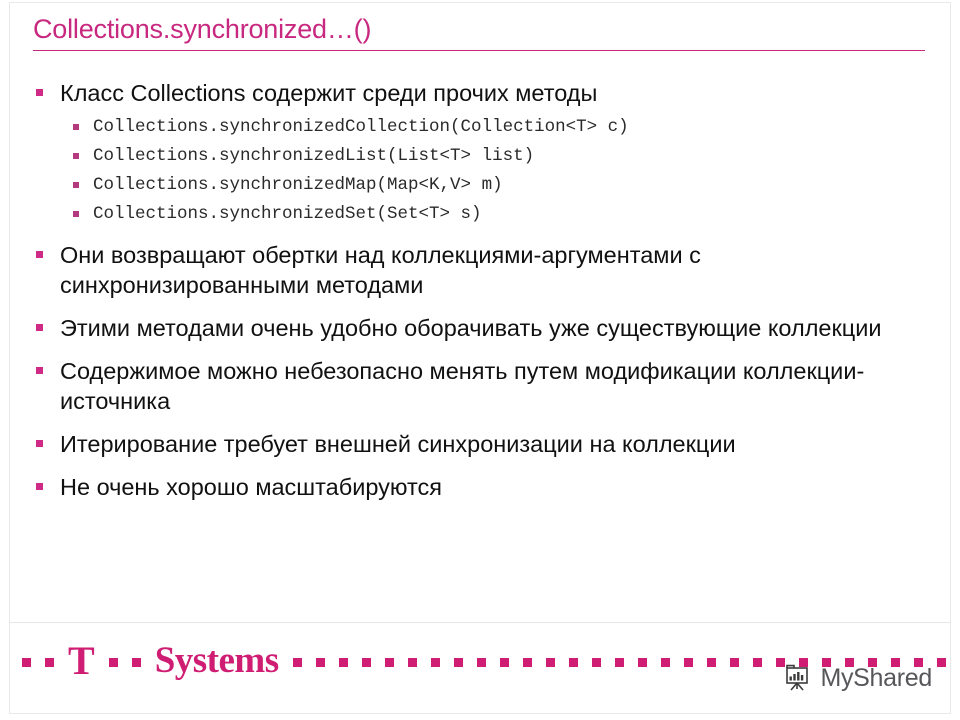 The image size is (960, 720). I want to click on list-item: Collections.synchronizedMap(Map<K,V> m), so click(499, 185).